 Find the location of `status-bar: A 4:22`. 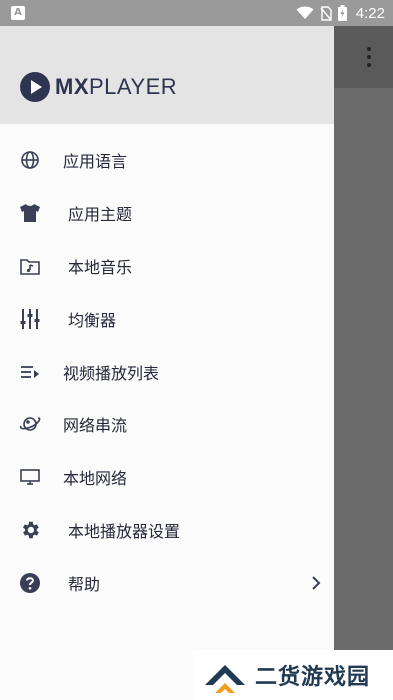

status-bar: A 4:22 is located at coordinates (196, 13).